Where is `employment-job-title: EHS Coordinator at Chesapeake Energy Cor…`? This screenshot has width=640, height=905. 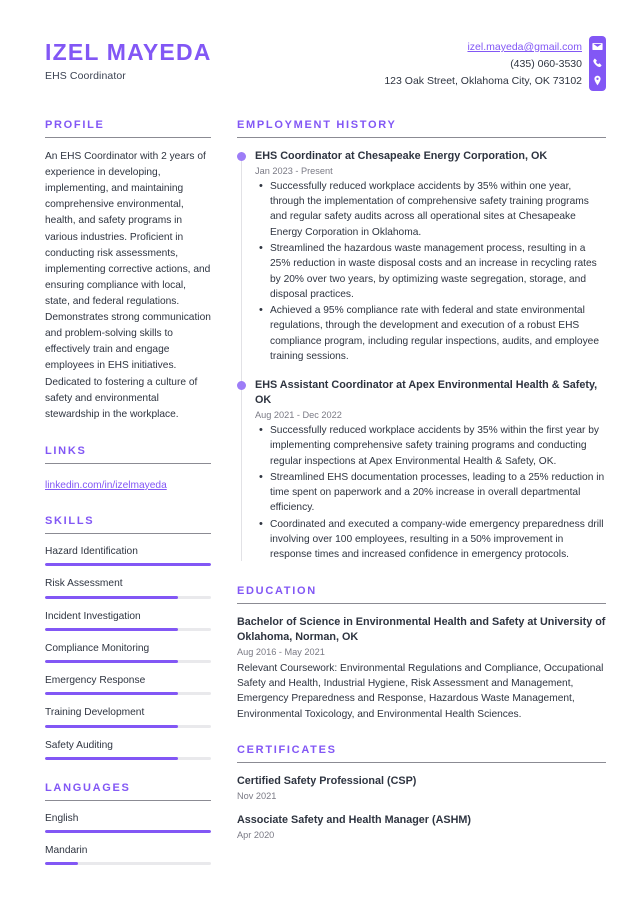
employment-job-title: EHS Coordinator at Chesapeake Energy Cor… is located at coordinates (401, 156).